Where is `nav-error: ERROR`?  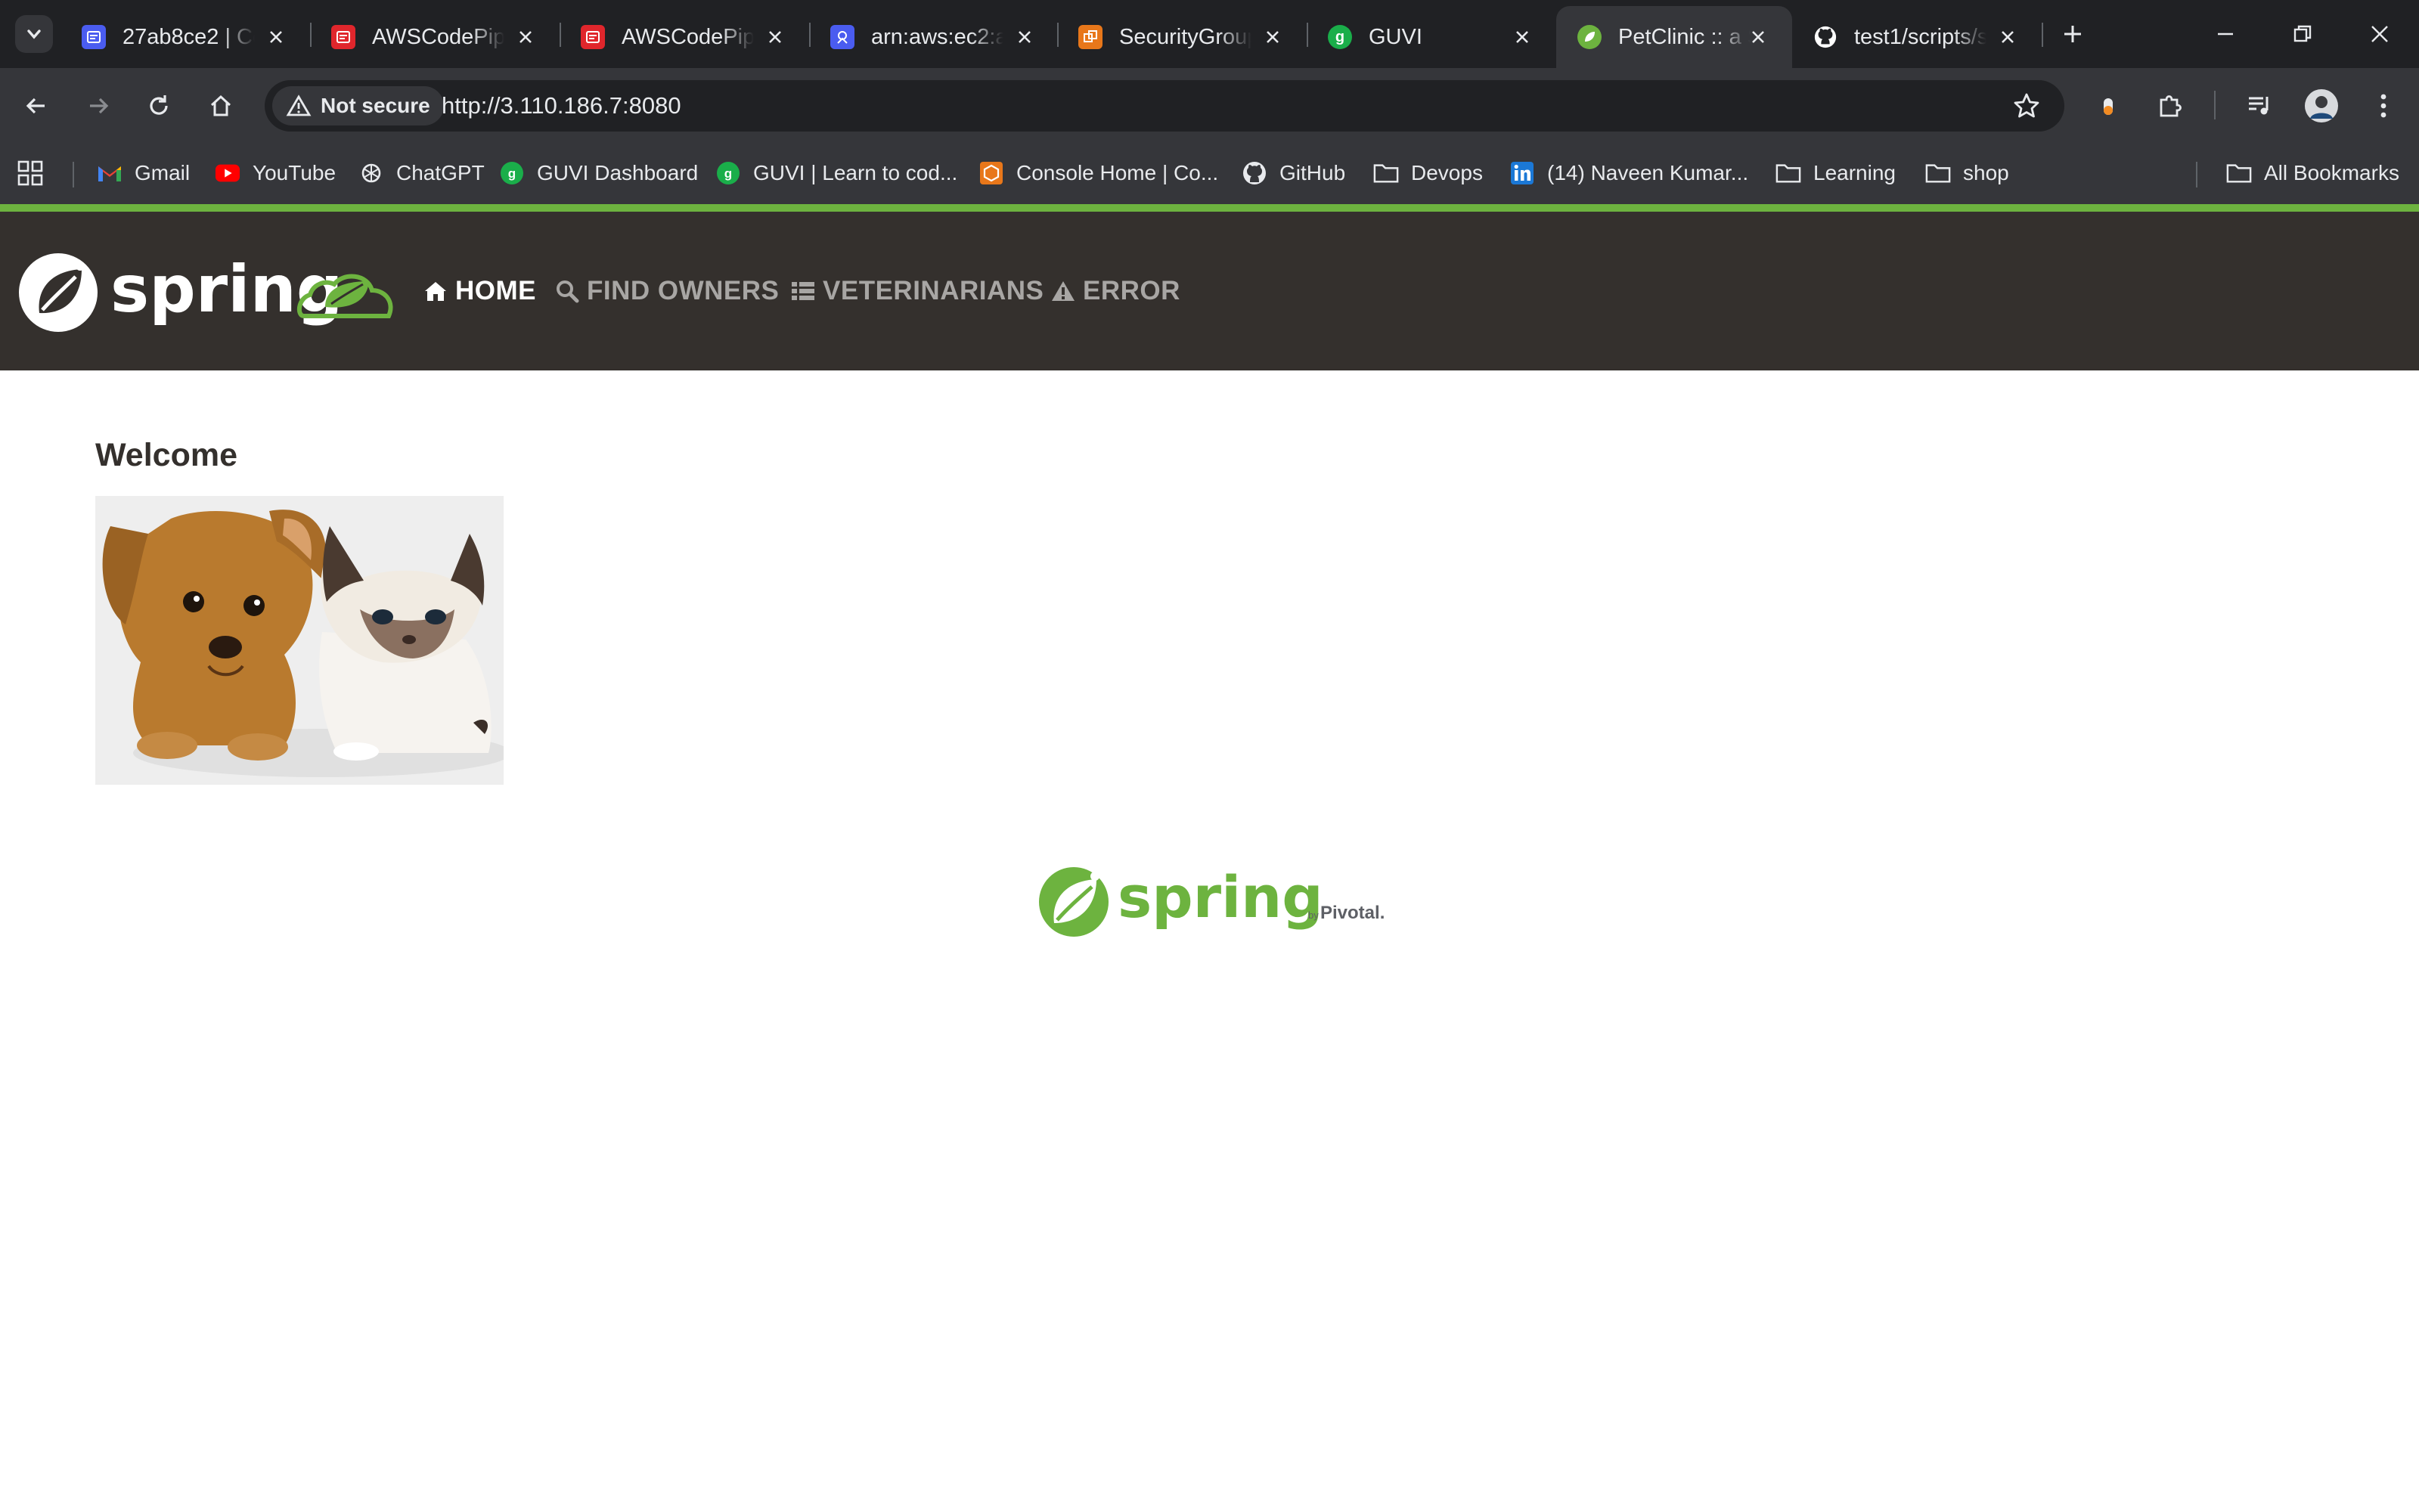
nav-error: ERROR is located at coordinates (1115, 291).